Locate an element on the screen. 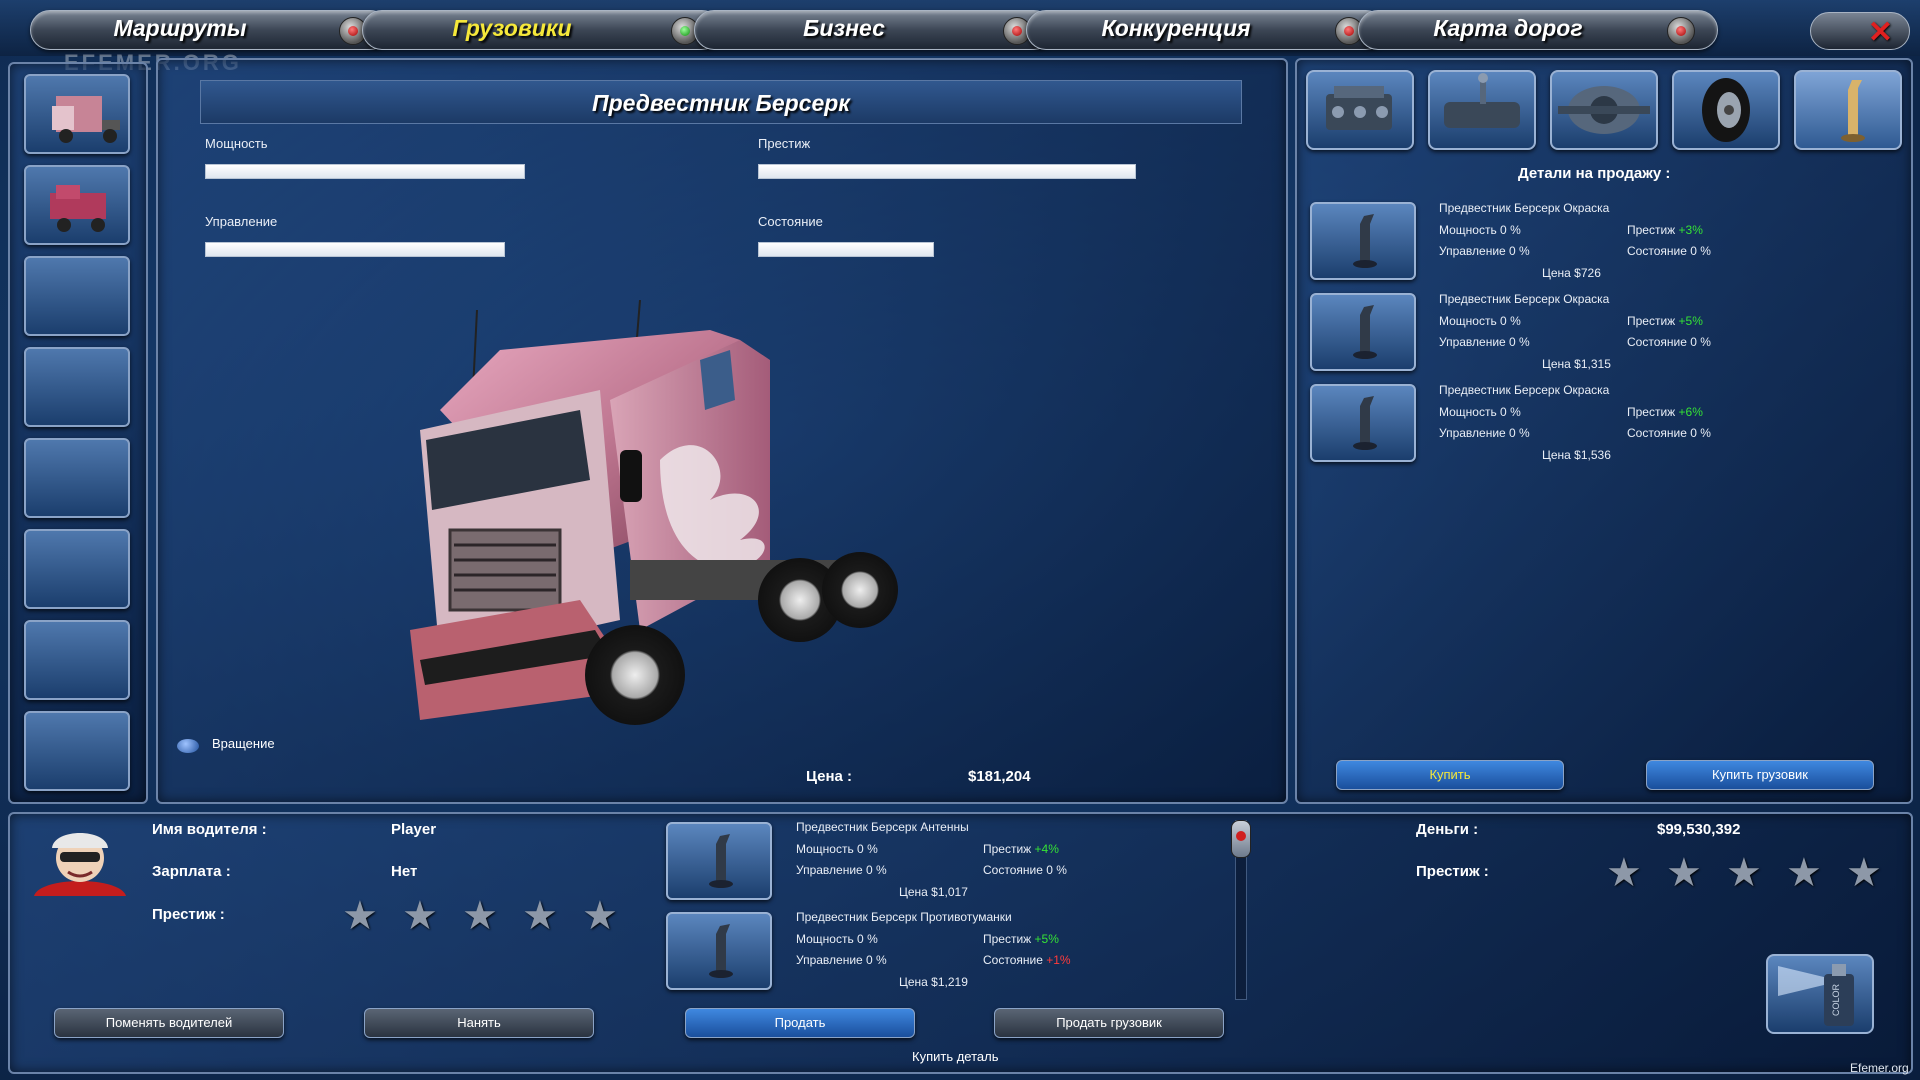 The image size is (1920, 1080). handling-label: Управление is located at coordinates (241, 221).